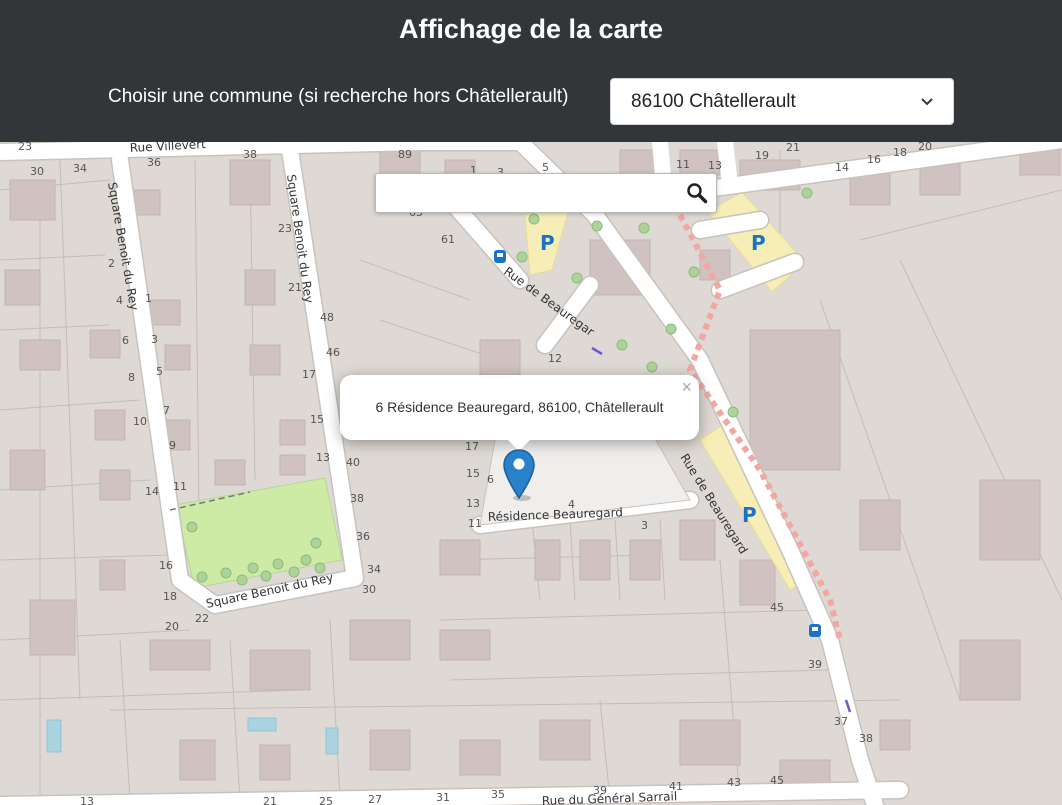 The image size is (1062, 805). I want to click on house-number: 8, so click(131, 377).